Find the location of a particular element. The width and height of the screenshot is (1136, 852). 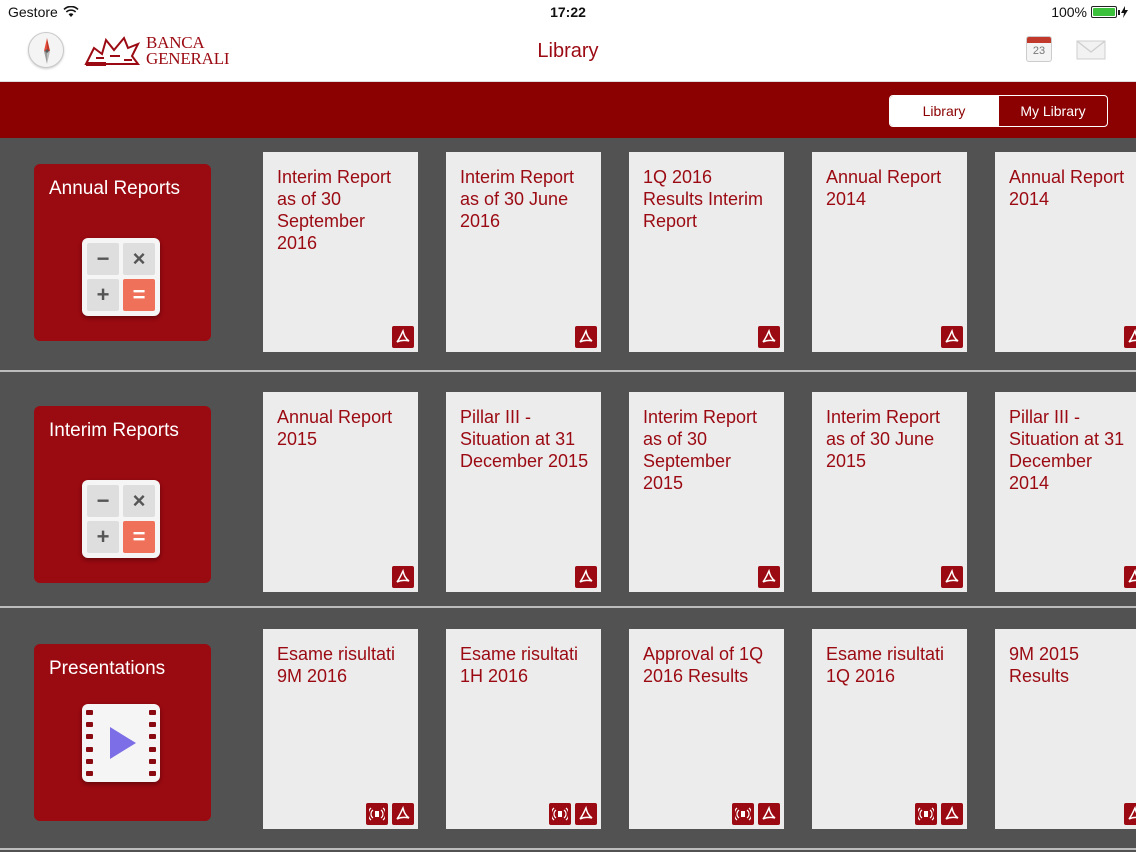

video-icon is located at coordinates (121, 743).